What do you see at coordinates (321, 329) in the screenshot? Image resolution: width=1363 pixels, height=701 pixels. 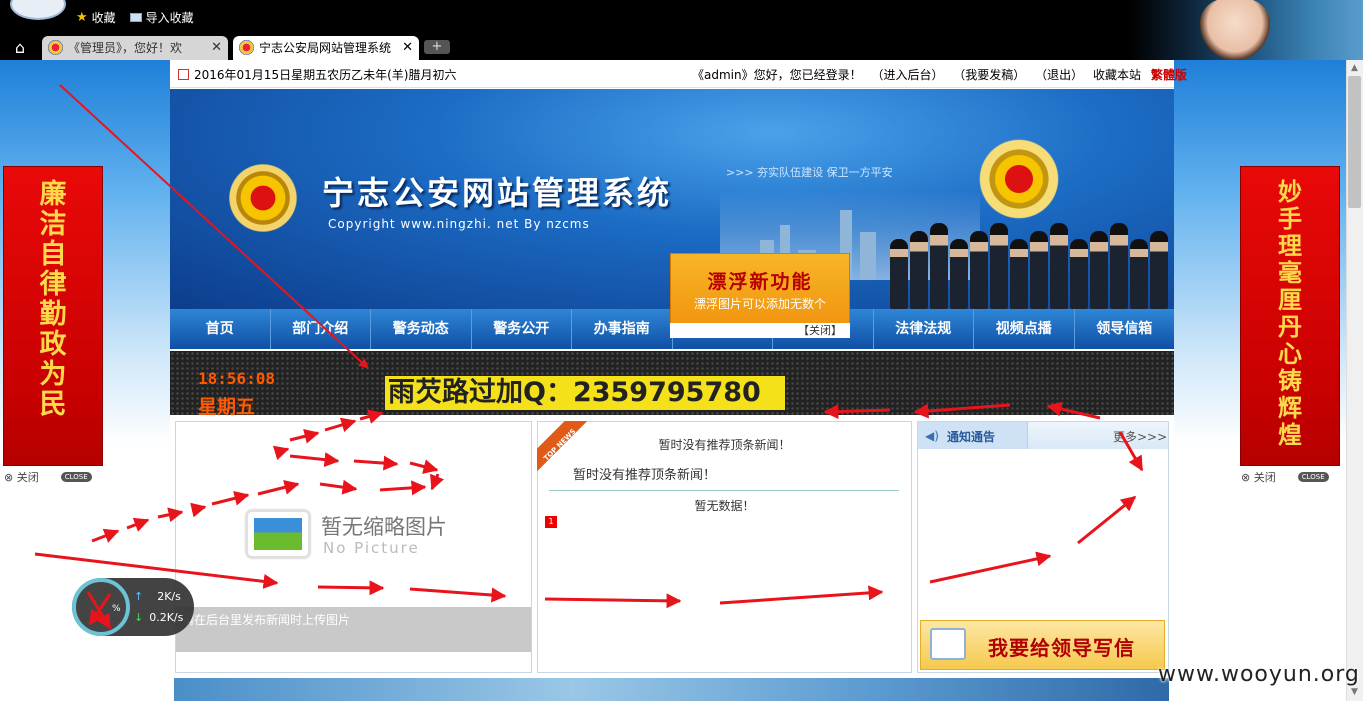 I see `nav-departments: 部门介绍` at bounding box center [321, 329].